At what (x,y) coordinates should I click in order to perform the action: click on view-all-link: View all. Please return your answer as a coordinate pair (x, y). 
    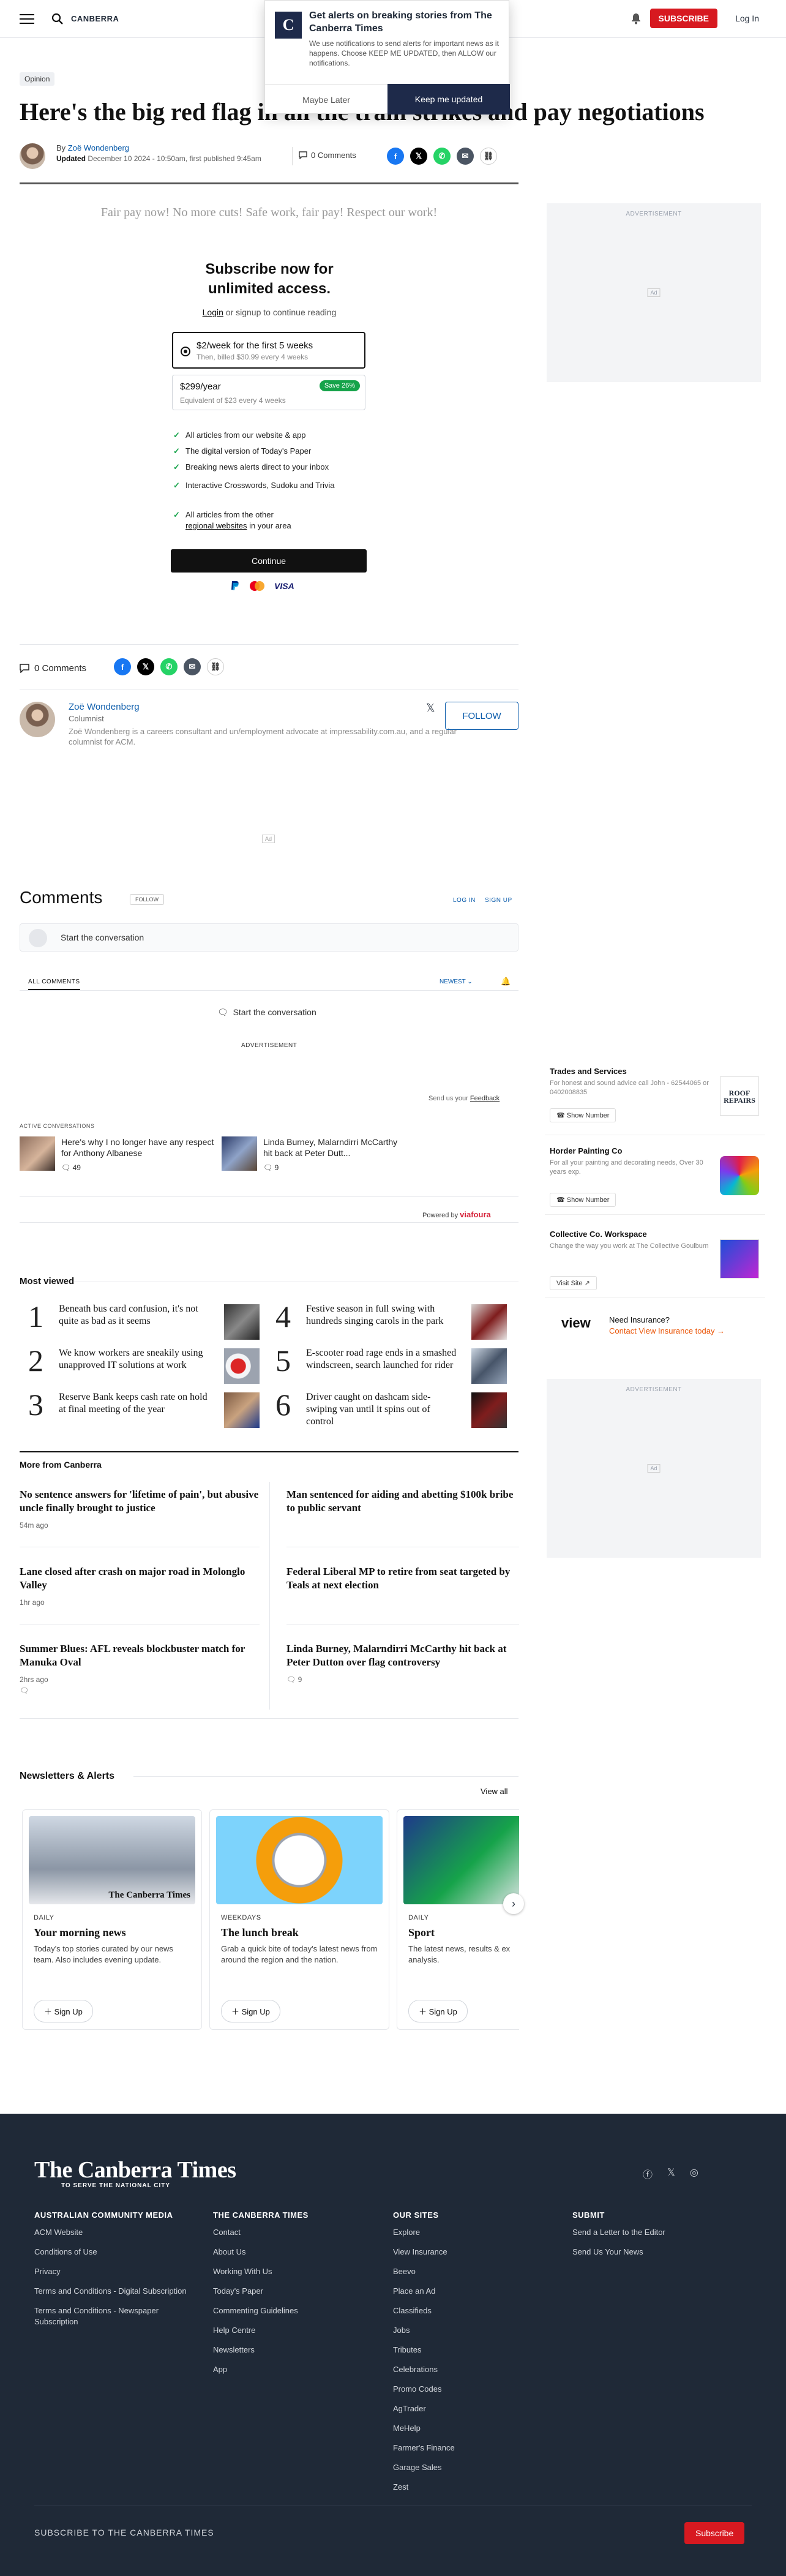
    Looking at the image, I should click on (494, 1791).